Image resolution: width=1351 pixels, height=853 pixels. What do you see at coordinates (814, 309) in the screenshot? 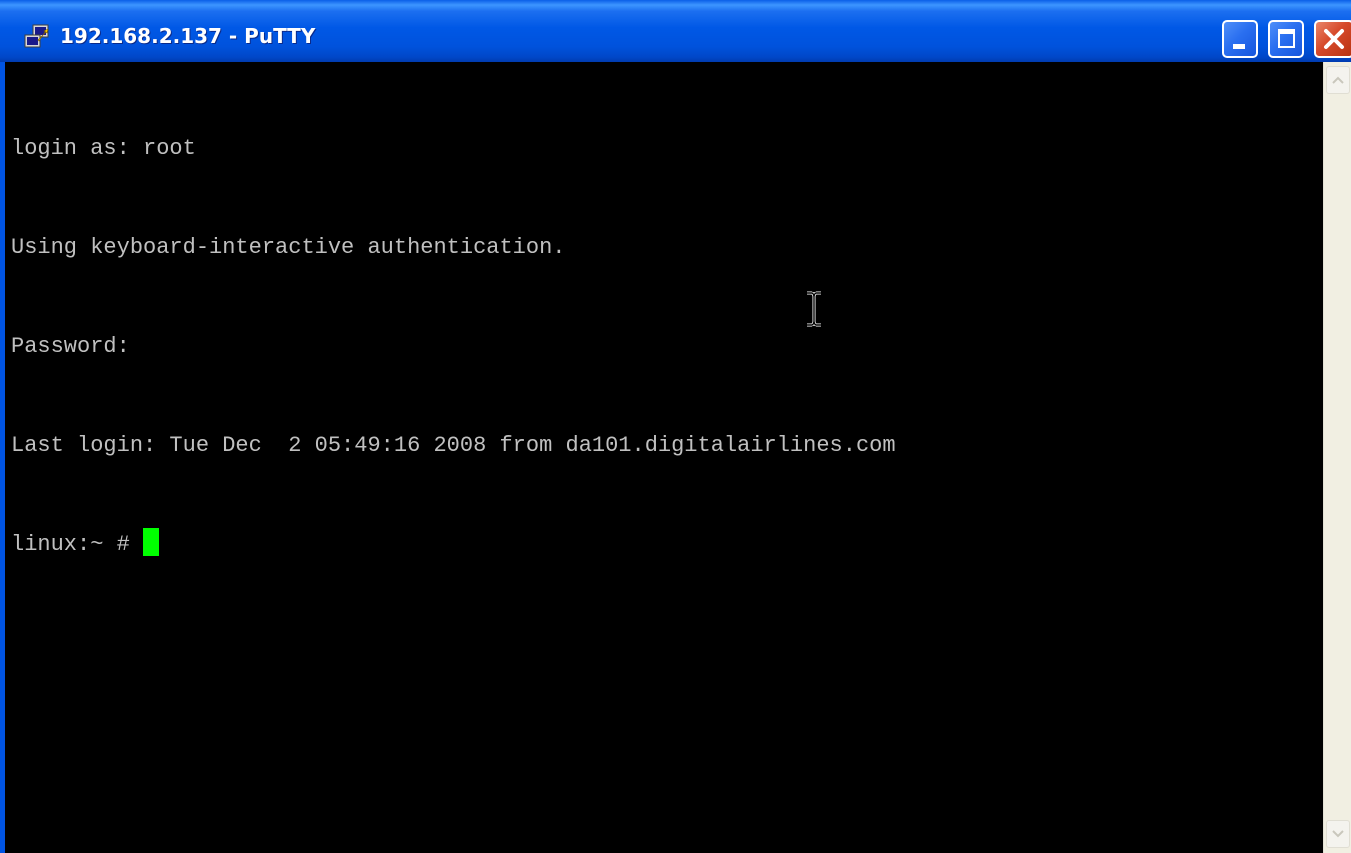
I see `ibeam-cursor-icon` at bounding box center [814, 309].